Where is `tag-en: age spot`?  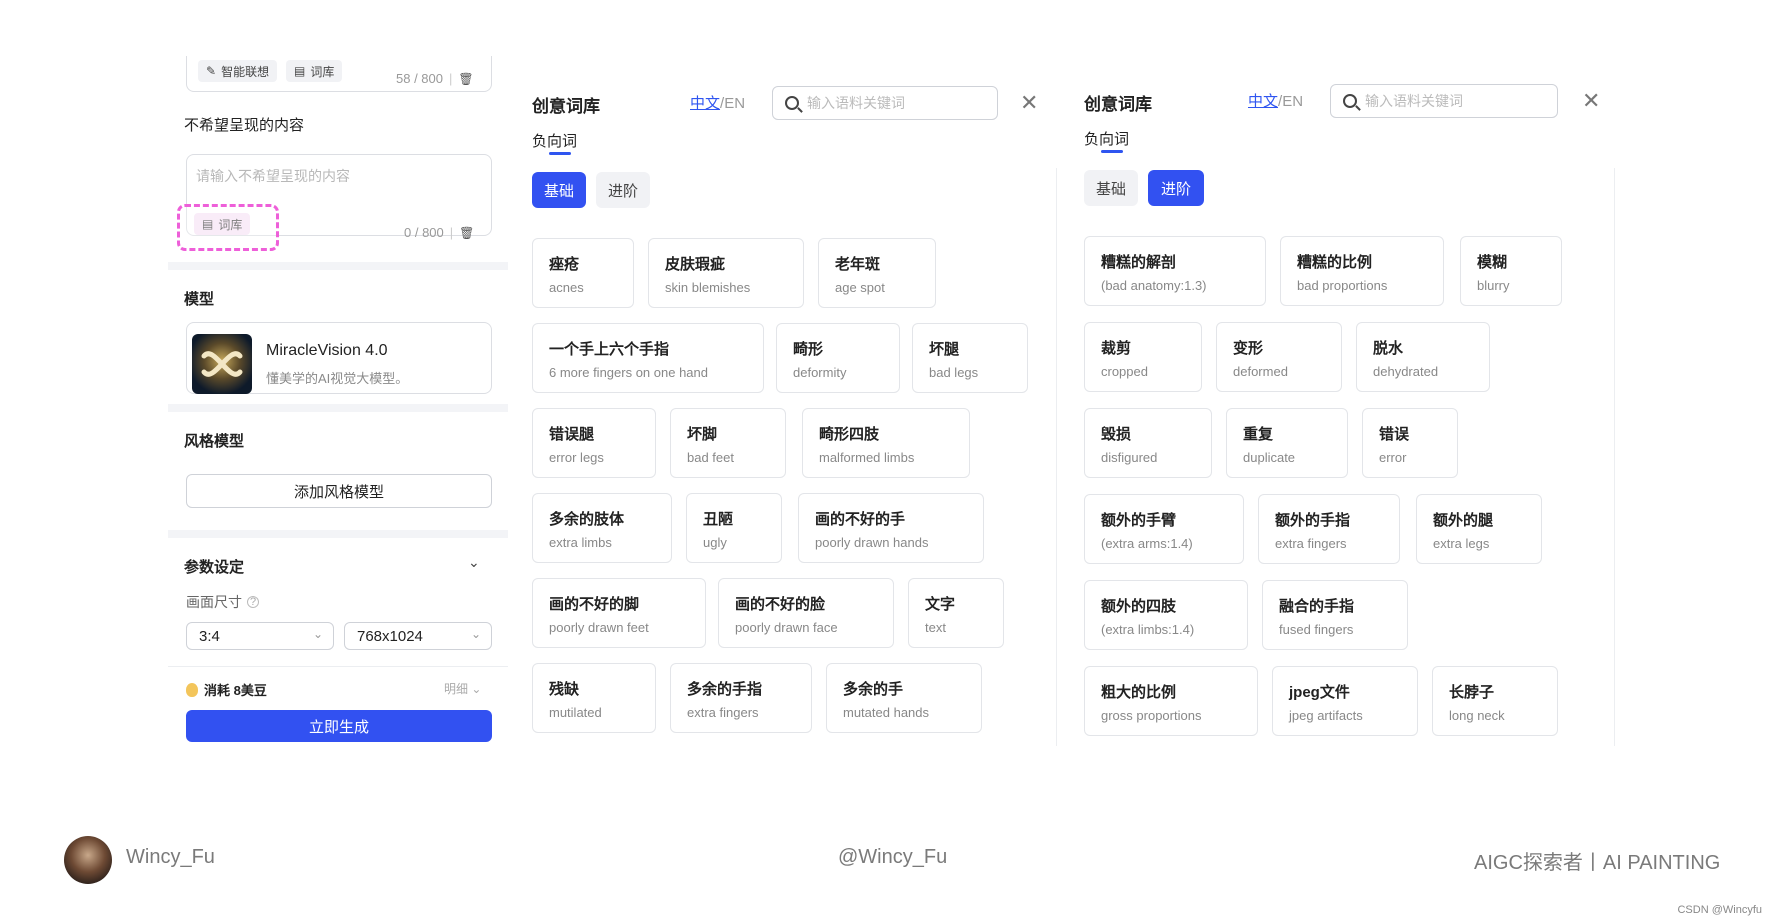 tag-en: age spot is located at coordinates (860, 287).